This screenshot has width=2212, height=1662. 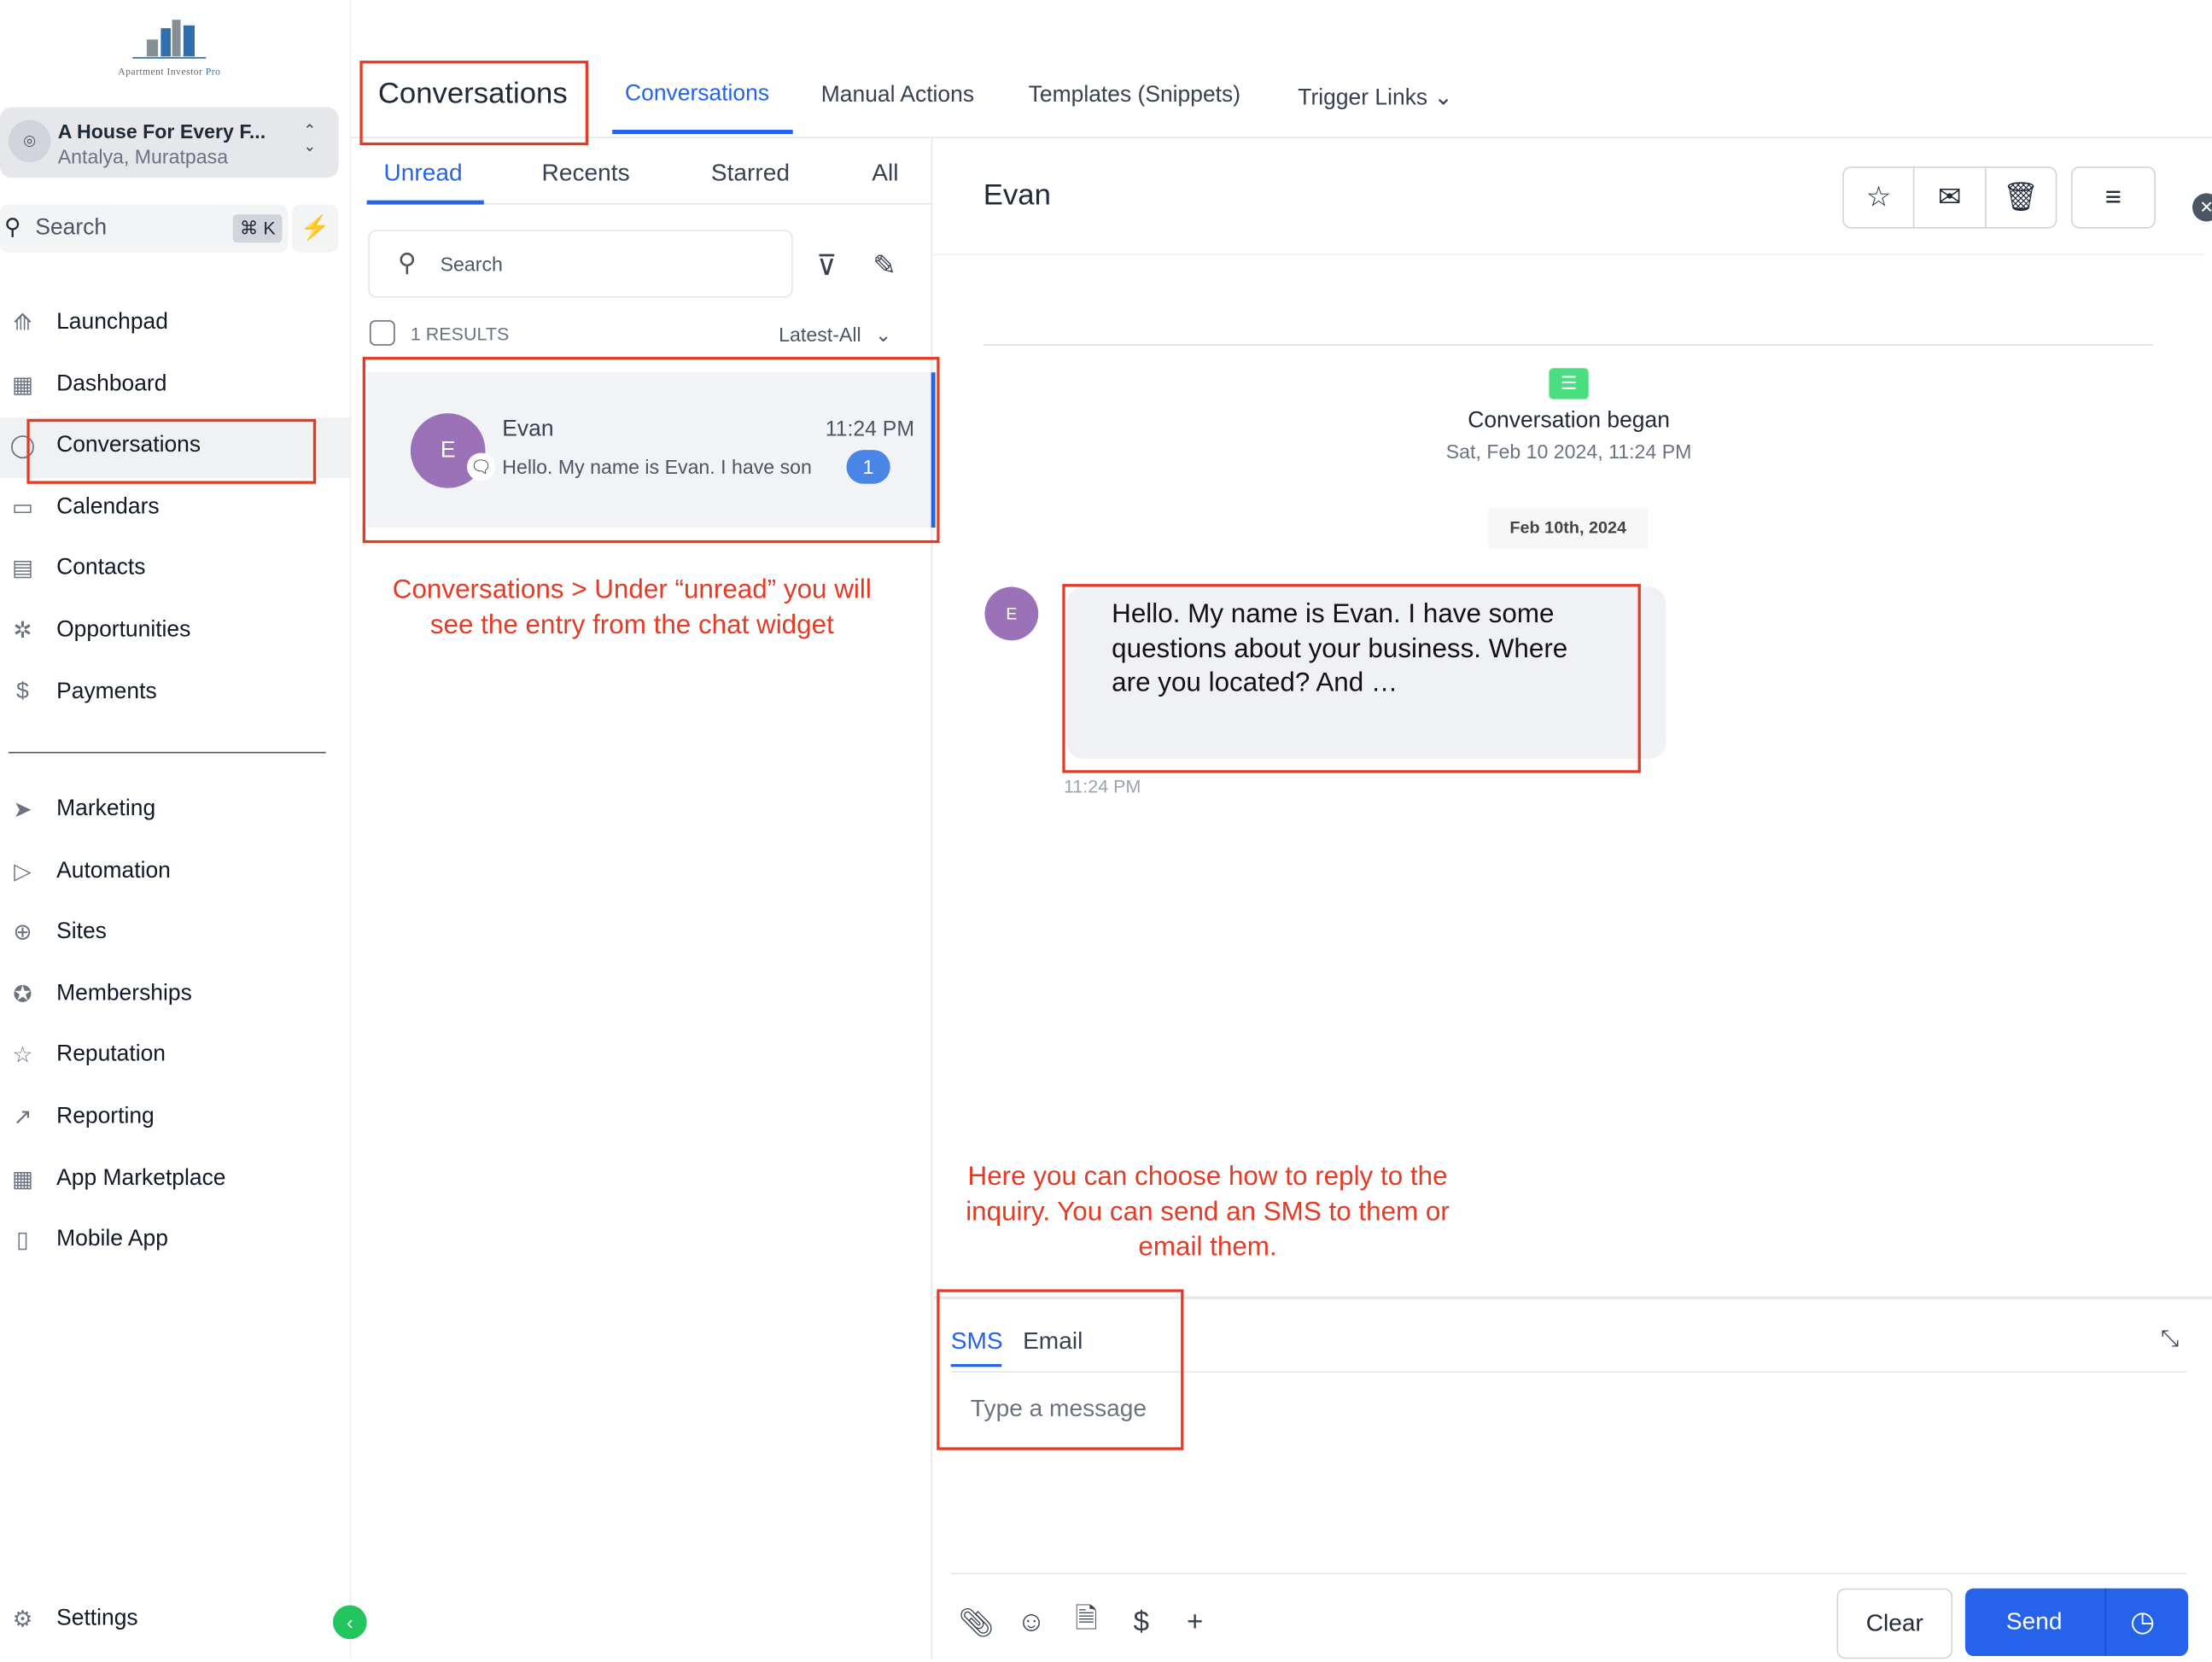 I want to click on attachment-icon: 📎︎, so click(x=977, y=1623).